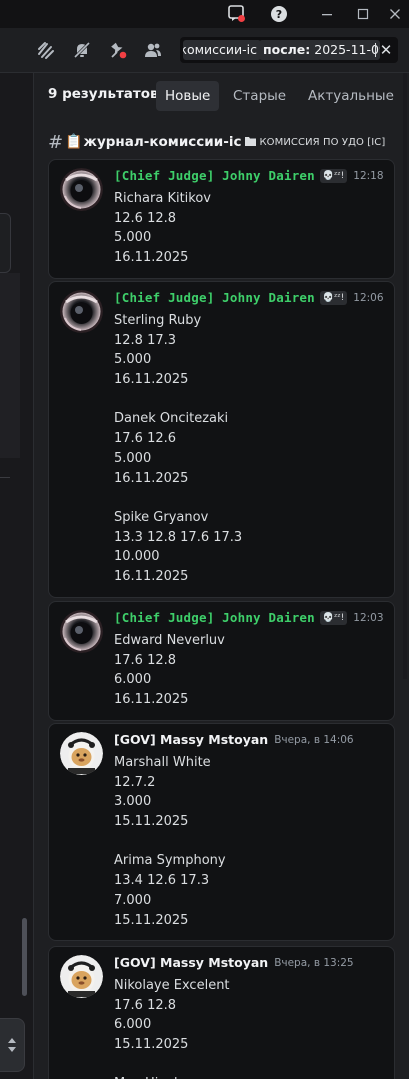  I want to click on message-line: Spike Gryanov, so click(161, 517).